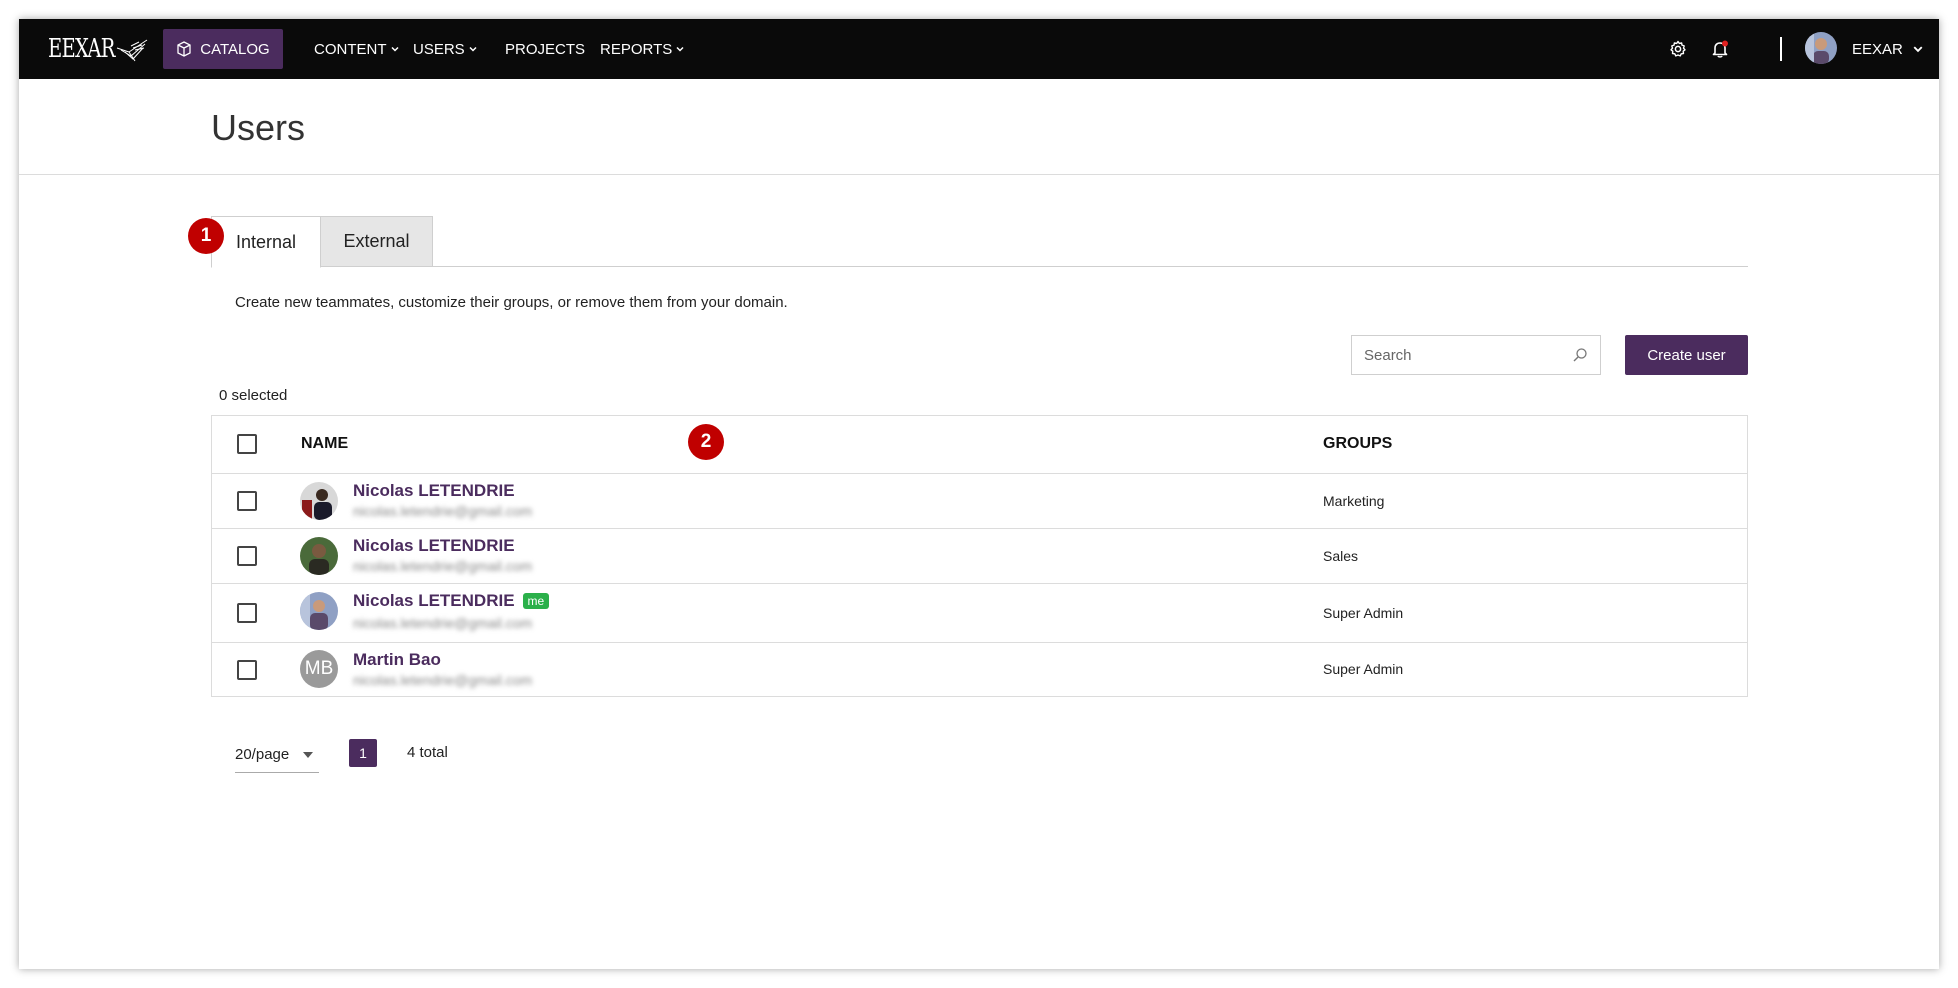  What do you see at coordinates (308, 754) in the screenshot?
I see `caret-down-icon` at bounding box center [308, 754].